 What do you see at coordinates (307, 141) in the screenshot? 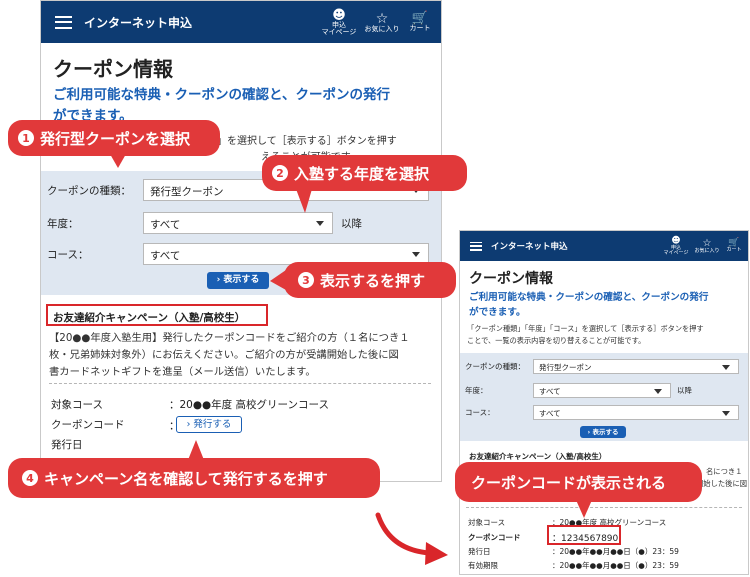
I see `page-desc-fragment: 」を選択して［表示する］ボタンを押す` at bounding box center [307, 141].